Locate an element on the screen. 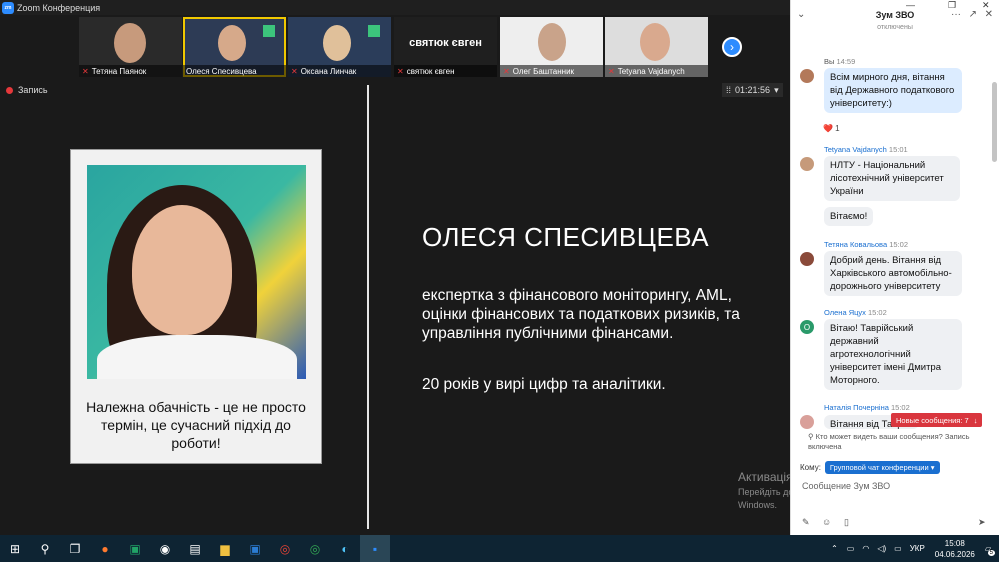 Image resolution: width=999 pixels, height=562 pixels. file-explorer-icon: ▆ is located at coordinates (225, 548).